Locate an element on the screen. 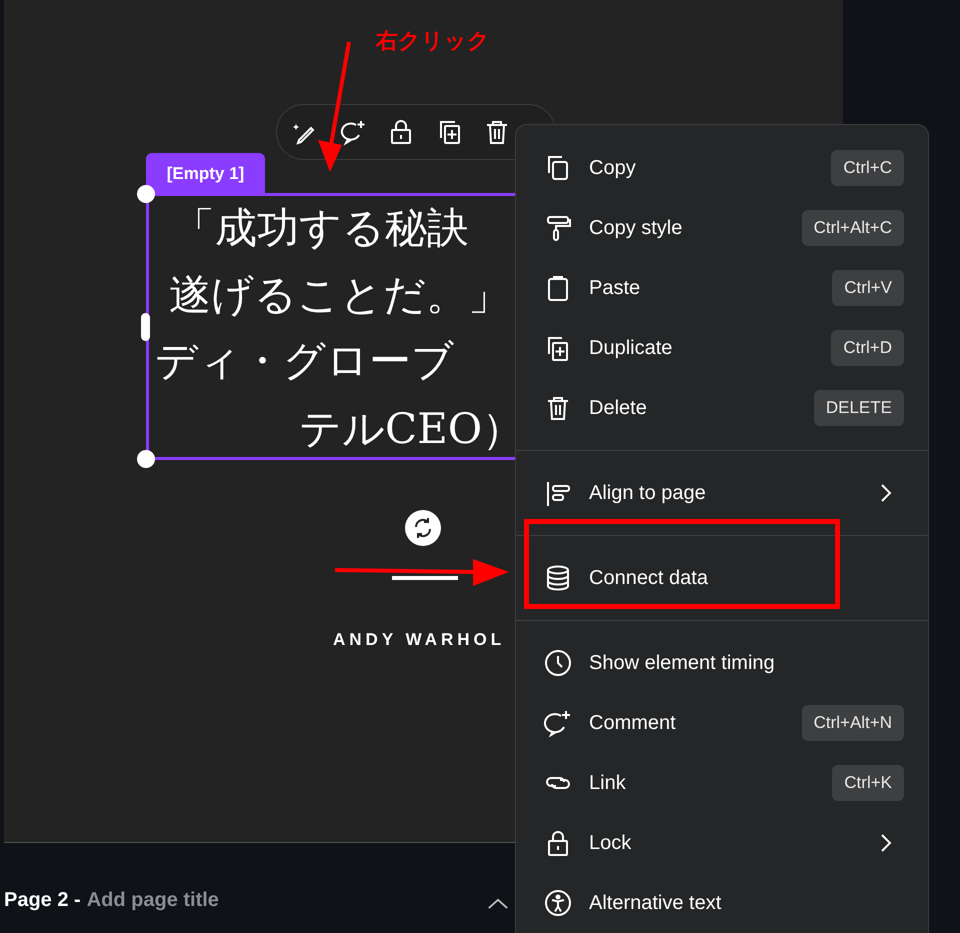 This screenshot has height=933, width=960. menu-item: Align to page is located at coordinates (722, 493).